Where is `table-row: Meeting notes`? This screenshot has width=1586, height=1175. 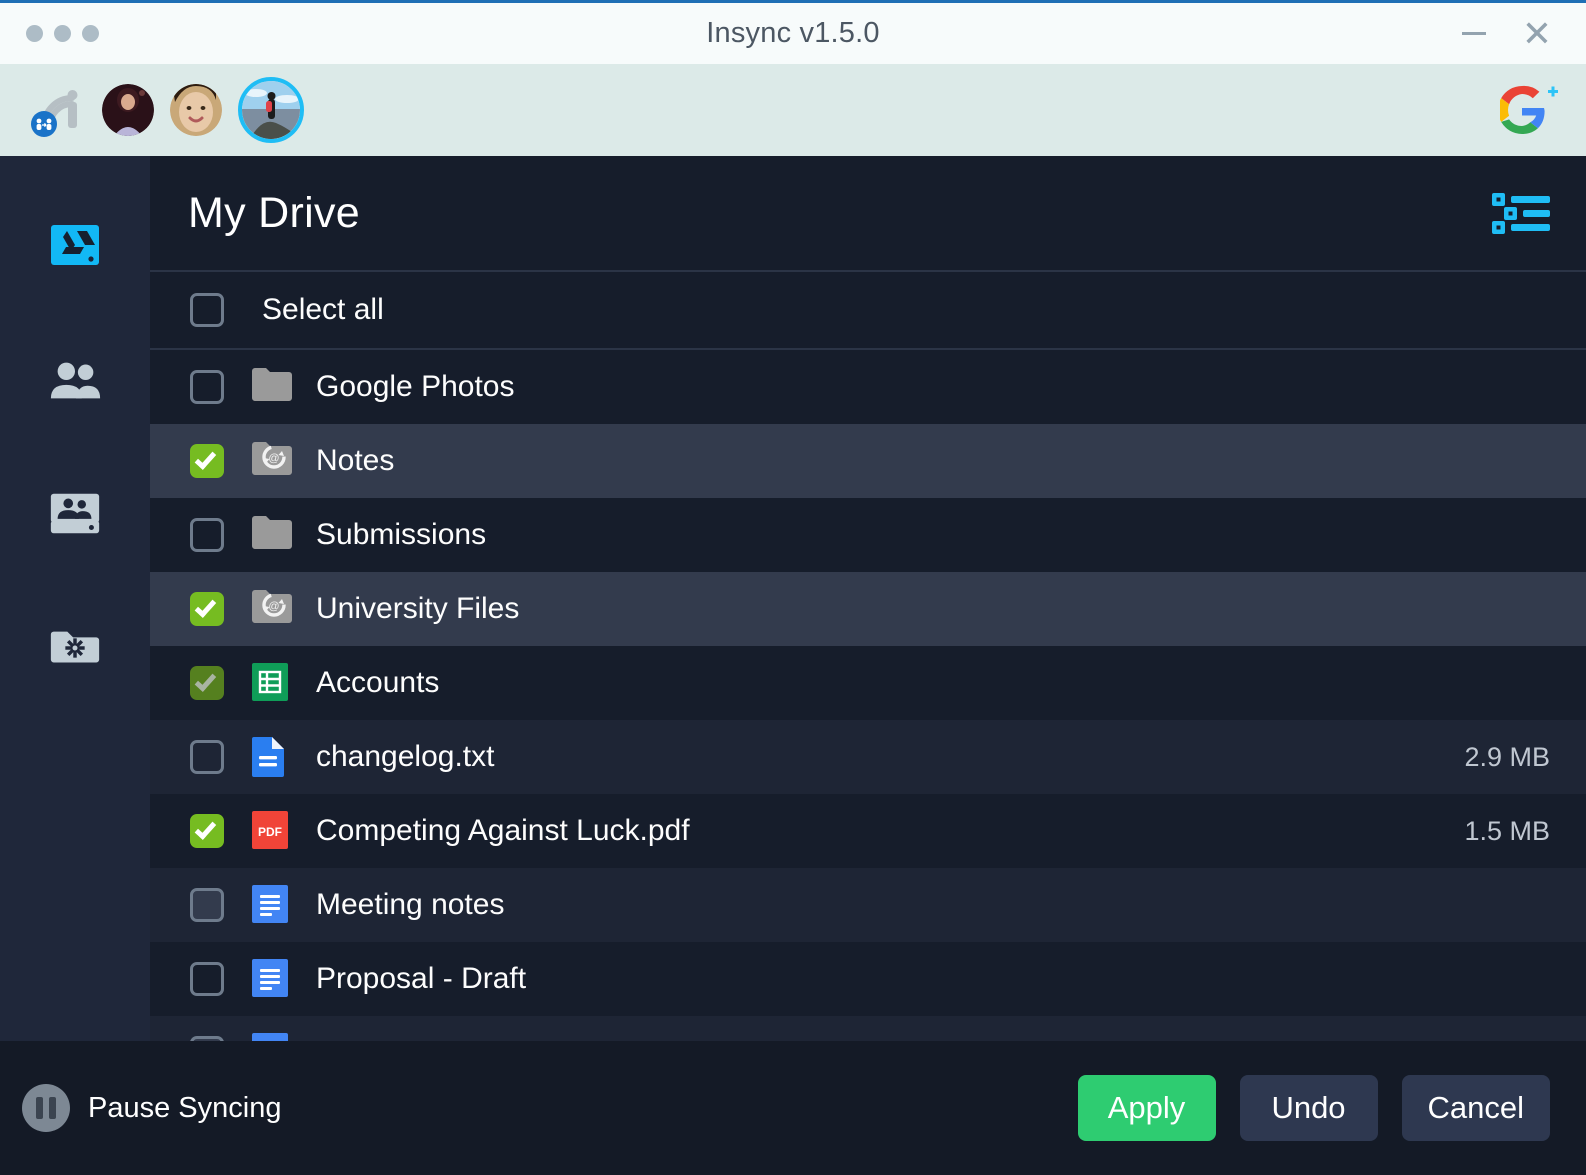 table-row: Meeting notes is located at coordinates (868, 905).